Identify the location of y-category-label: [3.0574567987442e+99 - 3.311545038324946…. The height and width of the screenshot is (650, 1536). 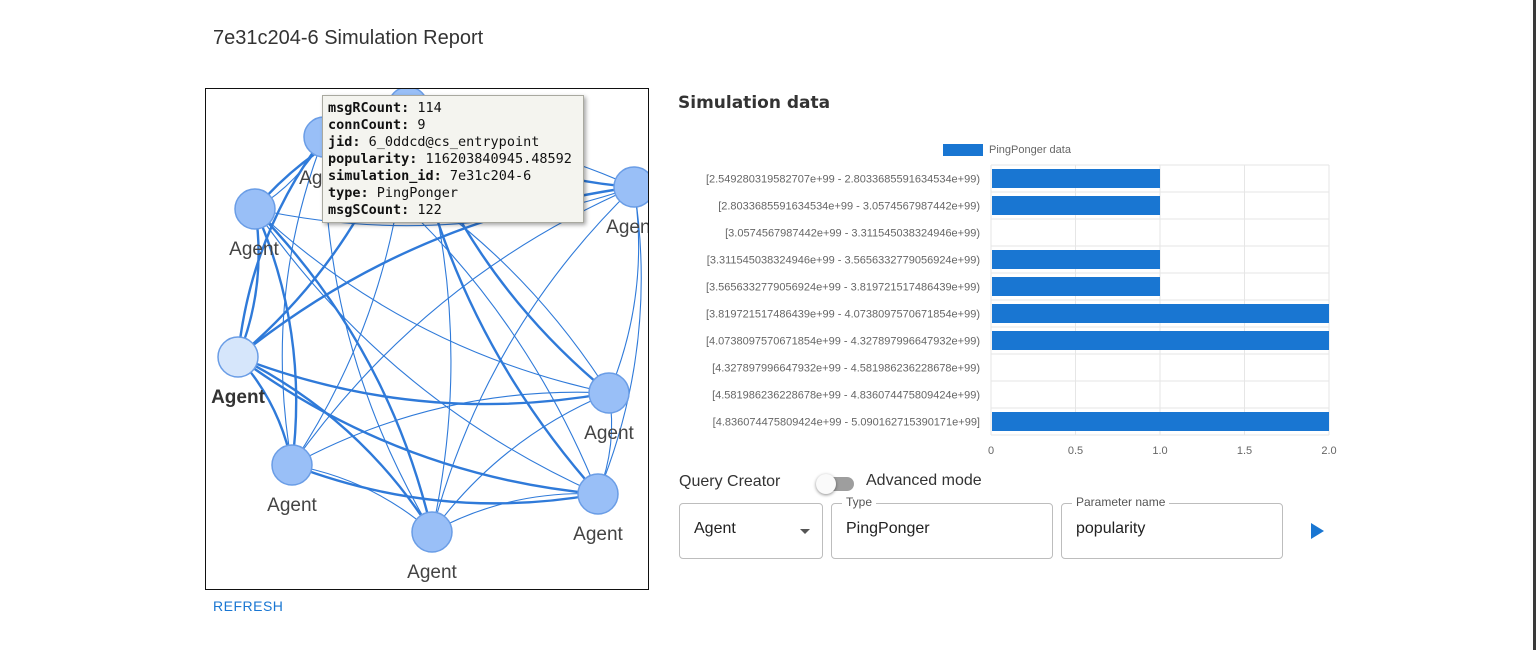
(852, 234).